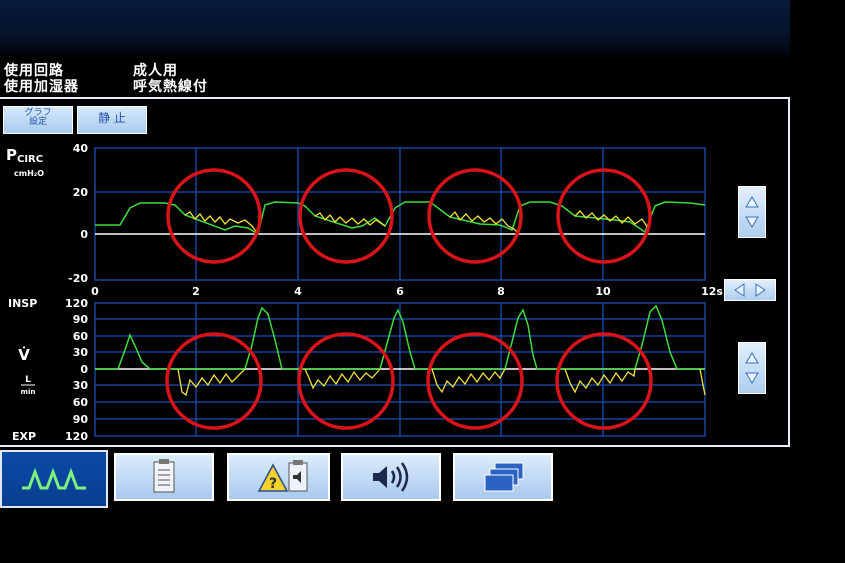  Describe the element at coordinates (81, 148) in the screenshot. I see `pressure-ytick-40: 40` at that location.